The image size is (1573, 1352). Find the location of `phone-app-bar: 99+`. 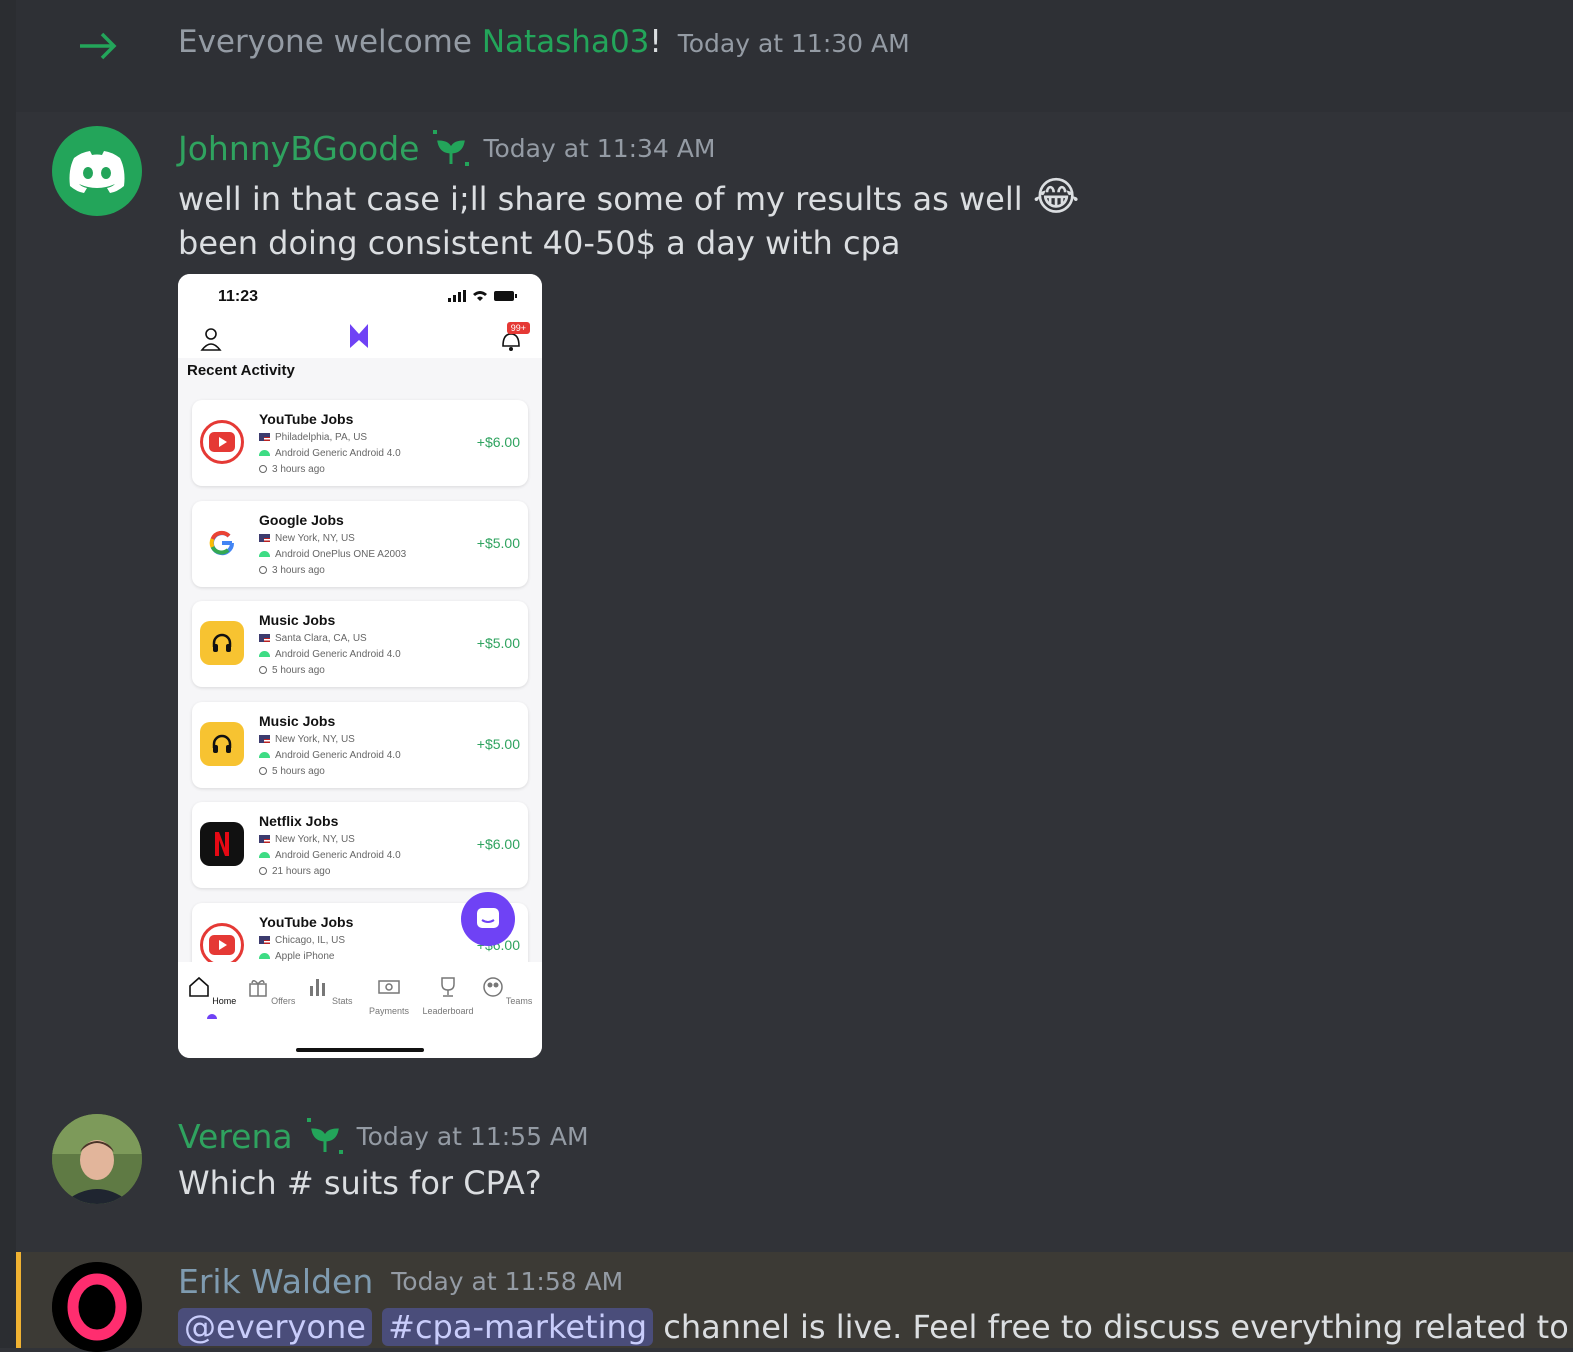

phone-app-bar: 99+ is located at coordinates (360, 340).